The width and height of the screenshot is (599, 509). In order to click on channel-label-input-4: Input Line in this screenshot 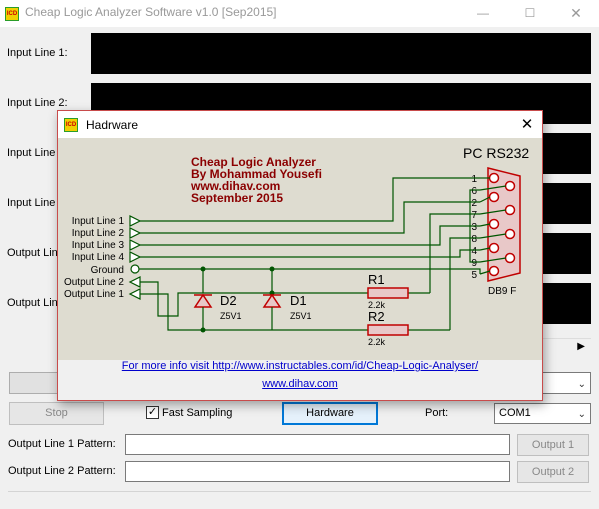, I will do `click(31, 203)`.